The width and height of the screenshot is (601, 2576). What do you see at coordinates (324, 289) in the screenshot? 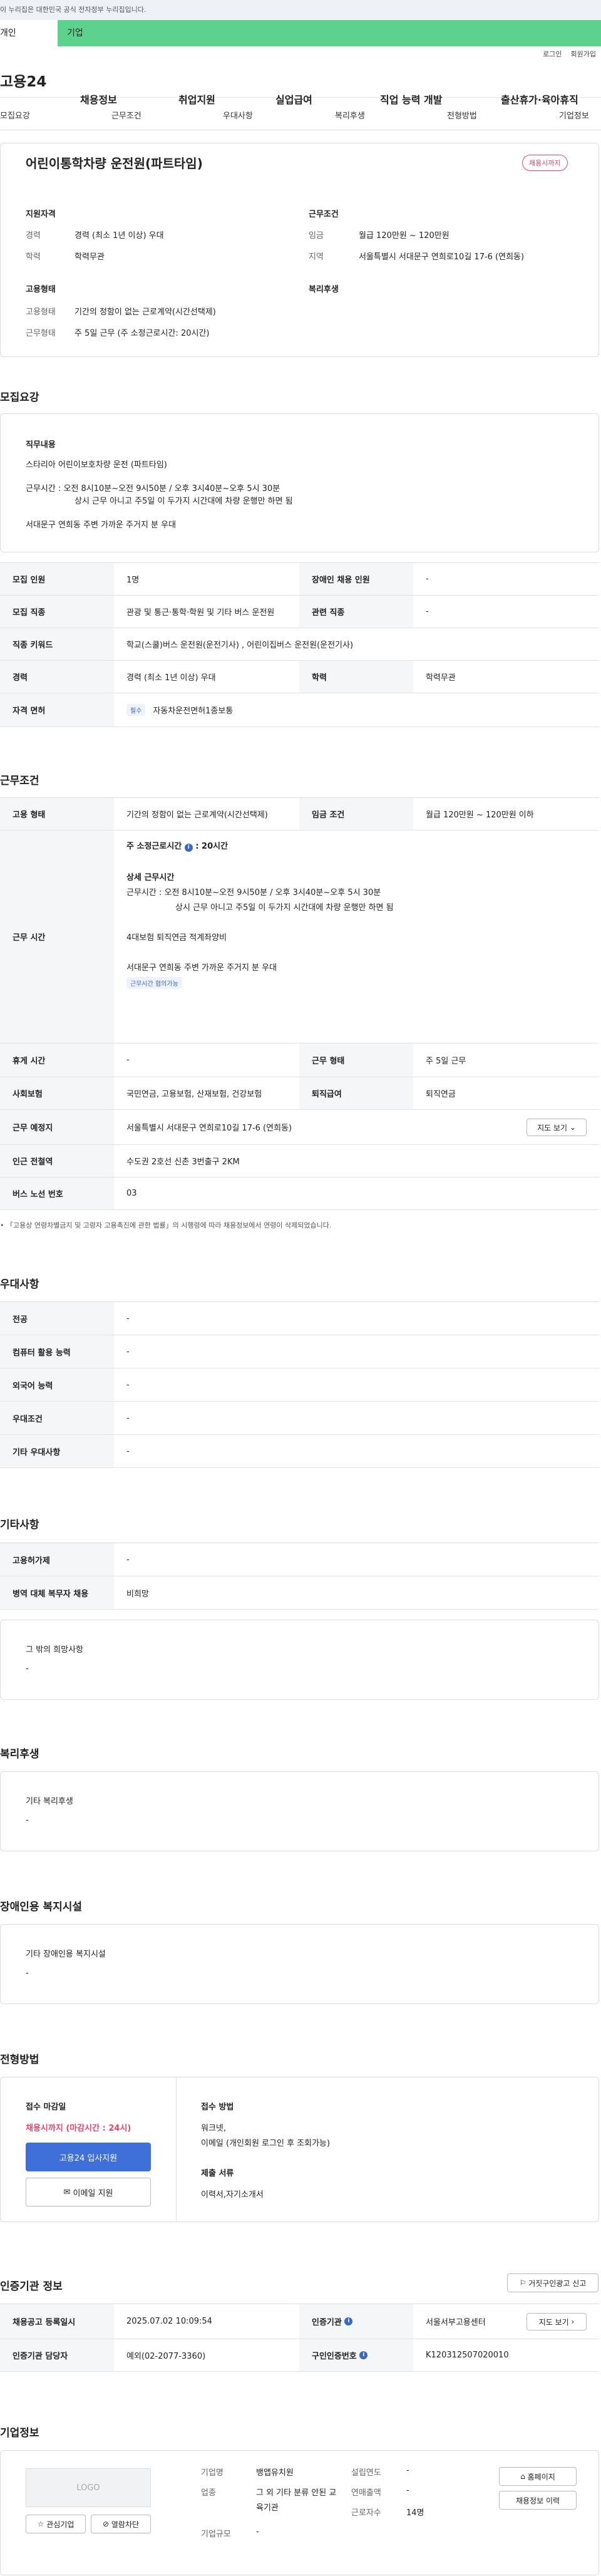
I see `welfare-heading: 복리후생` at bounding box center [324, 289].